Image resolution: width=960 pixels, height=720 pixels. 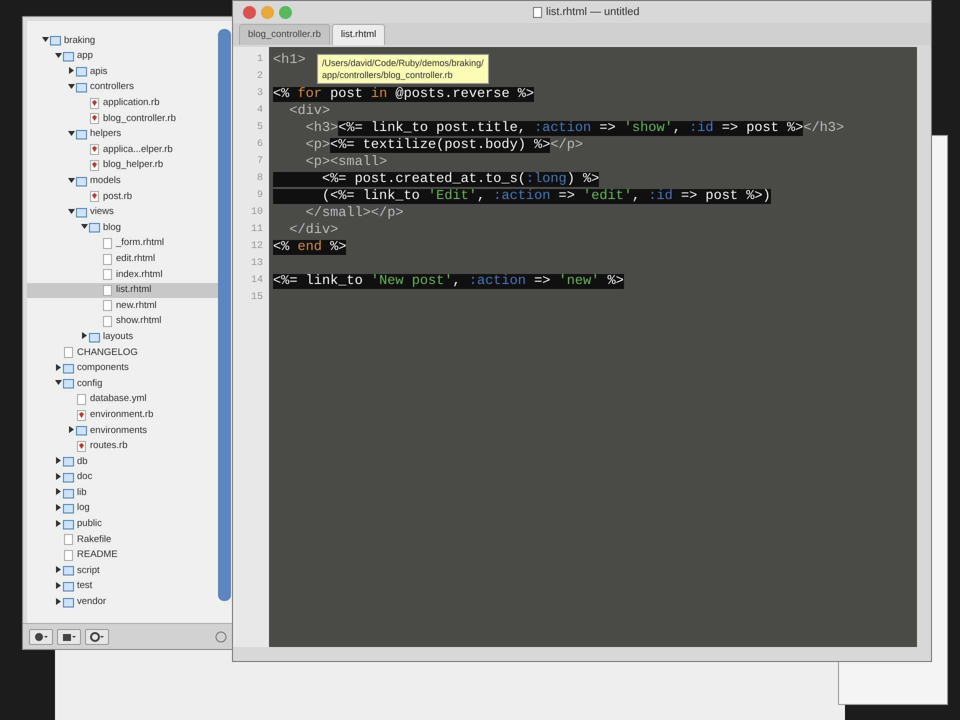 I want to click on code-line: <%= link_to 'New post', :action => 'new' %>, so click(x=448, y=281).